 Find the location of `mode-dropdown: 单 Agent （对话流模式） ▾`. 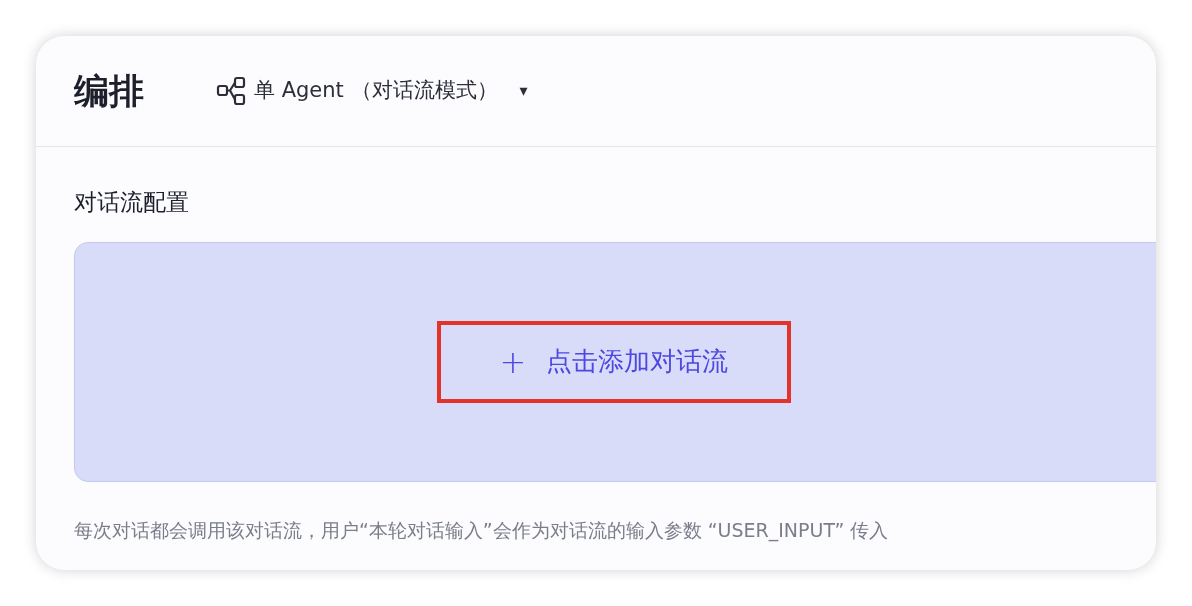

mode-dropdown: 单 Agent （对话流模式） ▾ is located at coordinates (372, 91).